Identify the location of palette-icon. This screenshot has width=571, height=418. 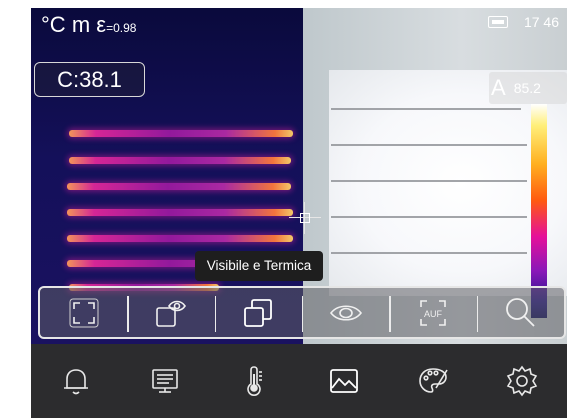
(433, 380).